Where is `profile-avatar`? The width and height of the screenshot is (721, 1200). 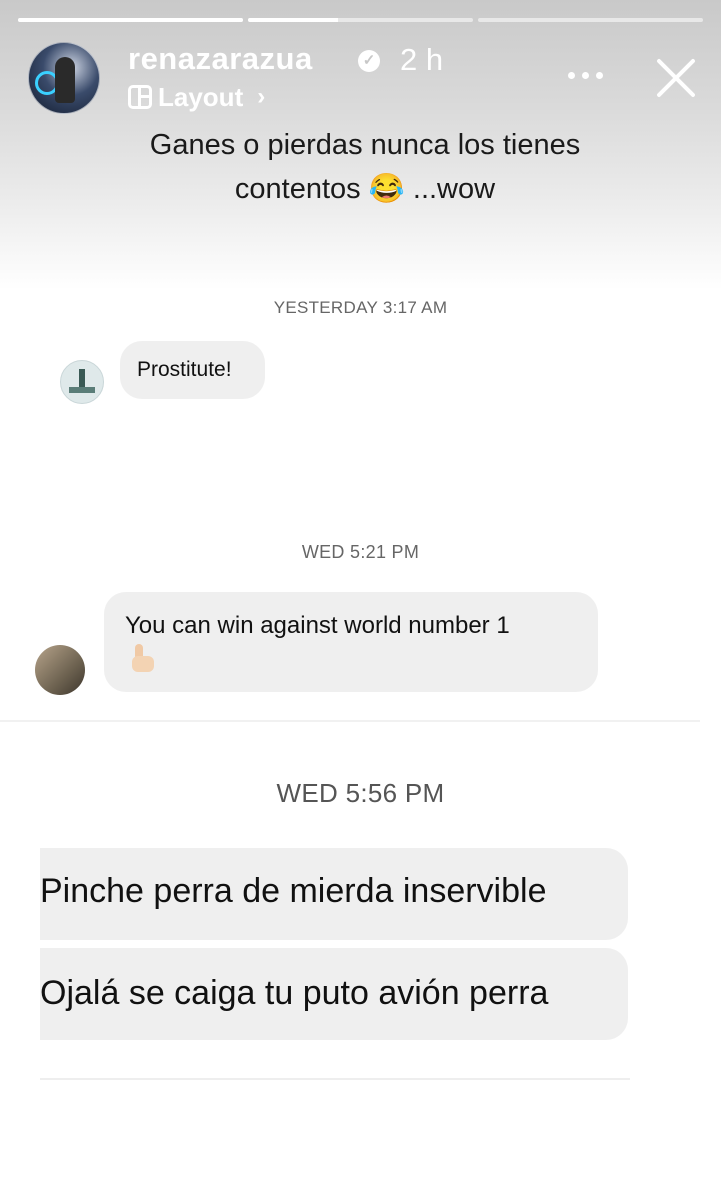 profile-avatar is located at coordinates (64, 78).